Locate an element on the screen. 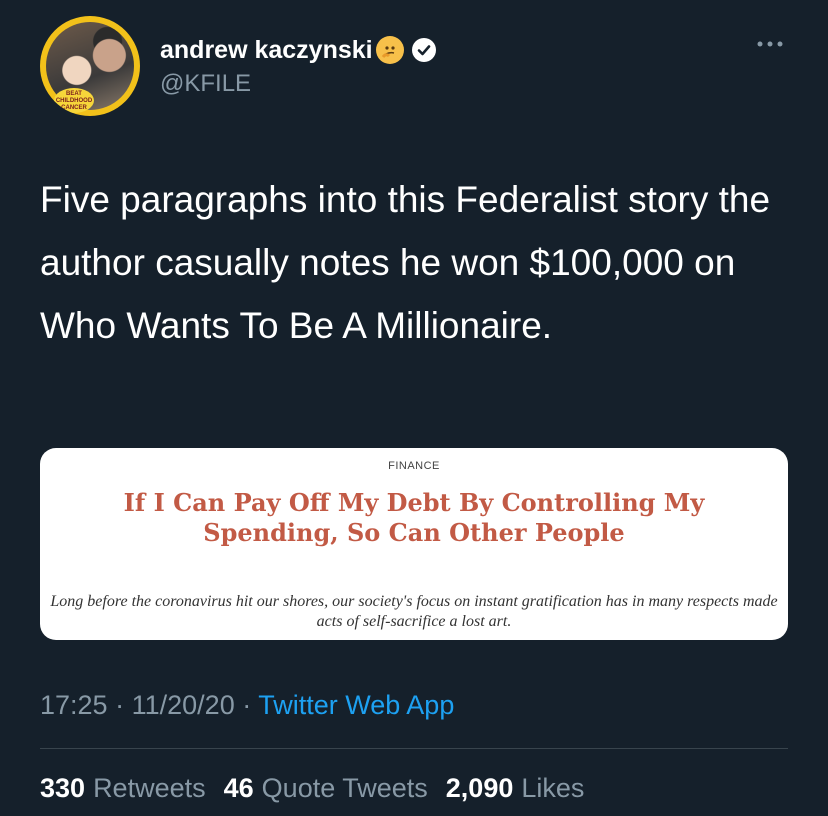  thinking-face-icon is located at coordinates (389, 50).